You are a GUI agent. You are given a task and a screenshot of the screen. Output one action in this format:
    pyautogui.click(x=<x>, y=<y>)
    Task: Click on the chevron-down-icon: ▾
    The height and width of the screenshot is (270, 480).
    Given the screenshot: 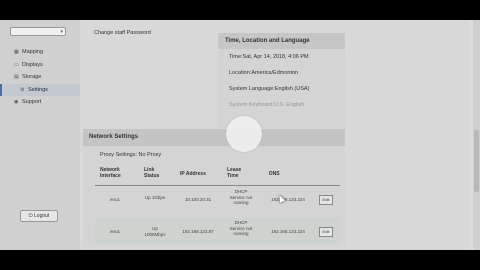 What is the action you would take?
    pyautogui.click(x=61, y=32)
    